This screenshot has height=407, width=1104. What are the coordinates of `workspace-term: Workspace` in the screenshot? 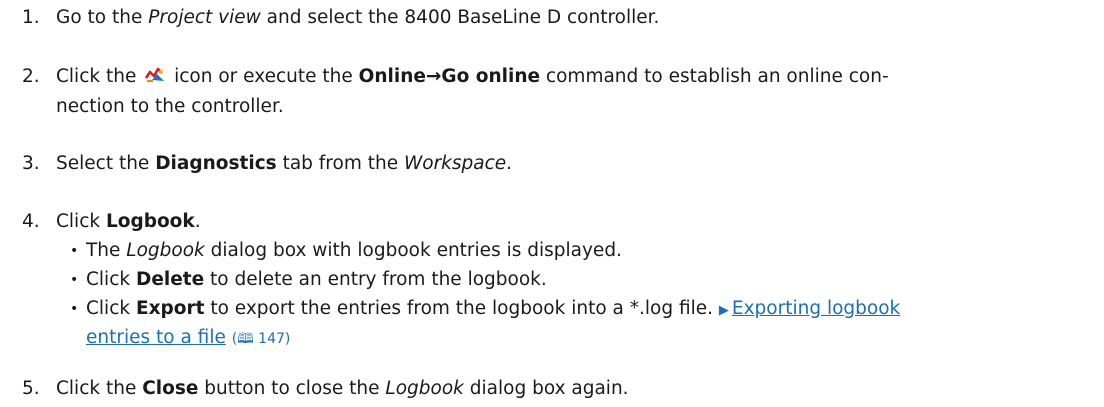 It's located at (455, 163).